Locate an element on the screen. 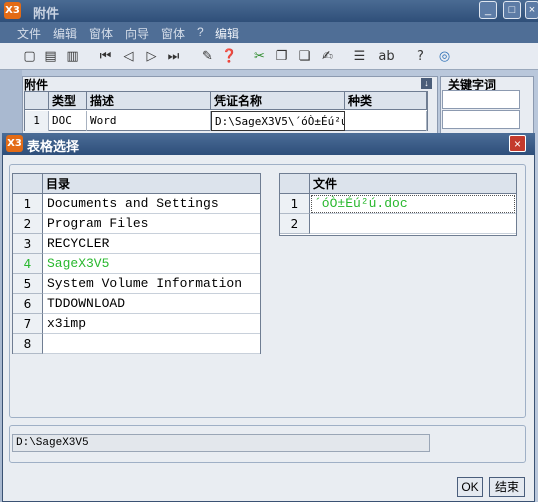 This screenshot has width=538, height=502. ok-button: OK is located at coordinates (470, 487).